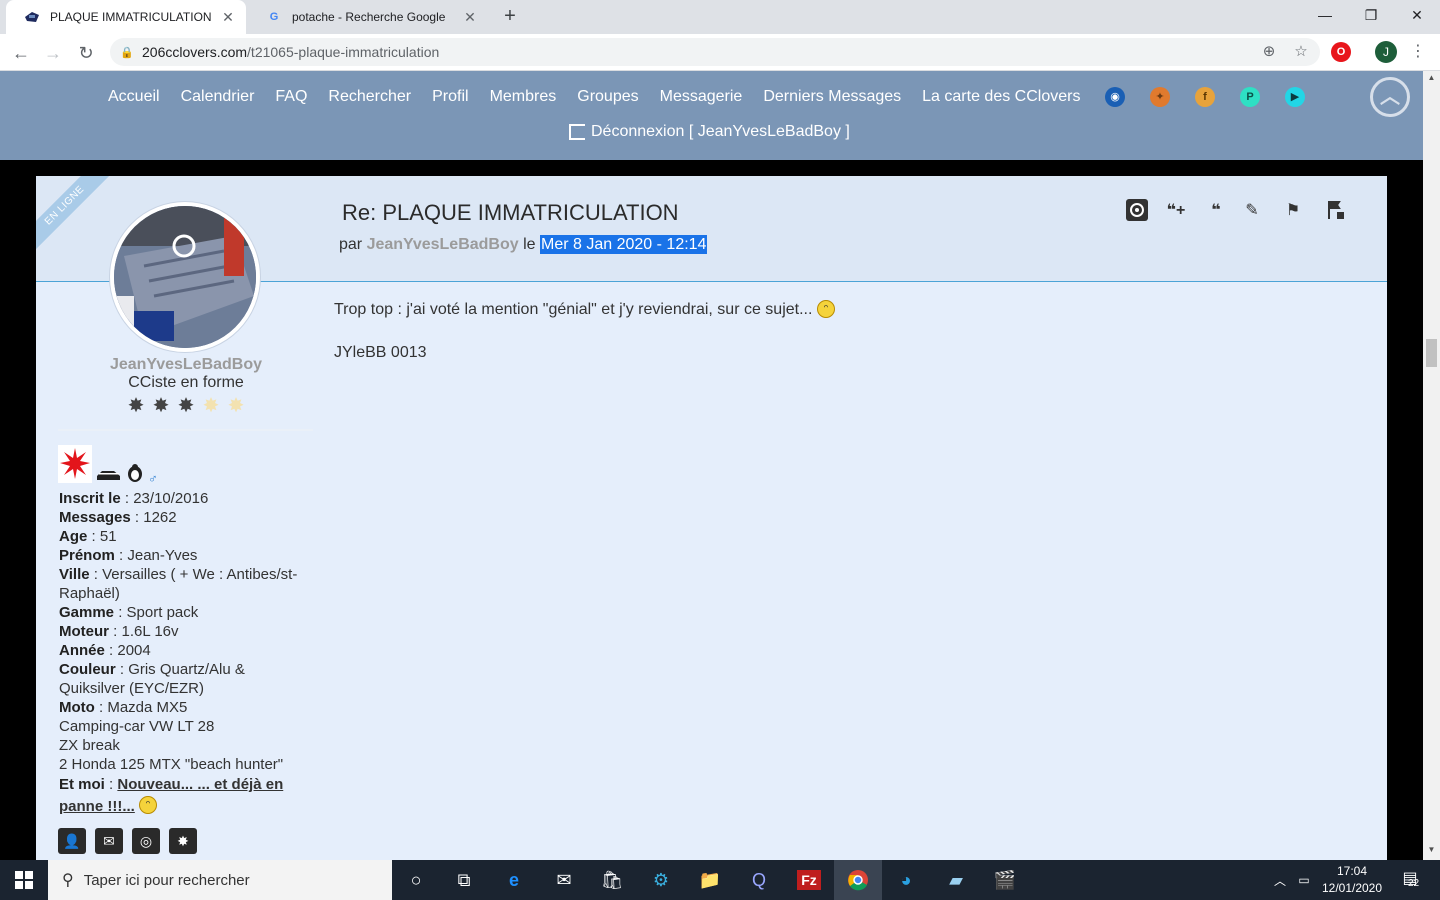 The width and height of the screenshot is (1440, 900). What do you see at coordinates (1176, 210) in the screenshot?
I see `multiquote-icon: ❝+` at bounding box center [1176, 210].